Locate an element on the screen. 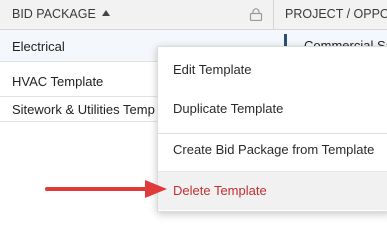 This screenshot has width=387, height=240. menu-item-create-bid-package: Create Bid Package from Template is located at coordinates (272, 150).